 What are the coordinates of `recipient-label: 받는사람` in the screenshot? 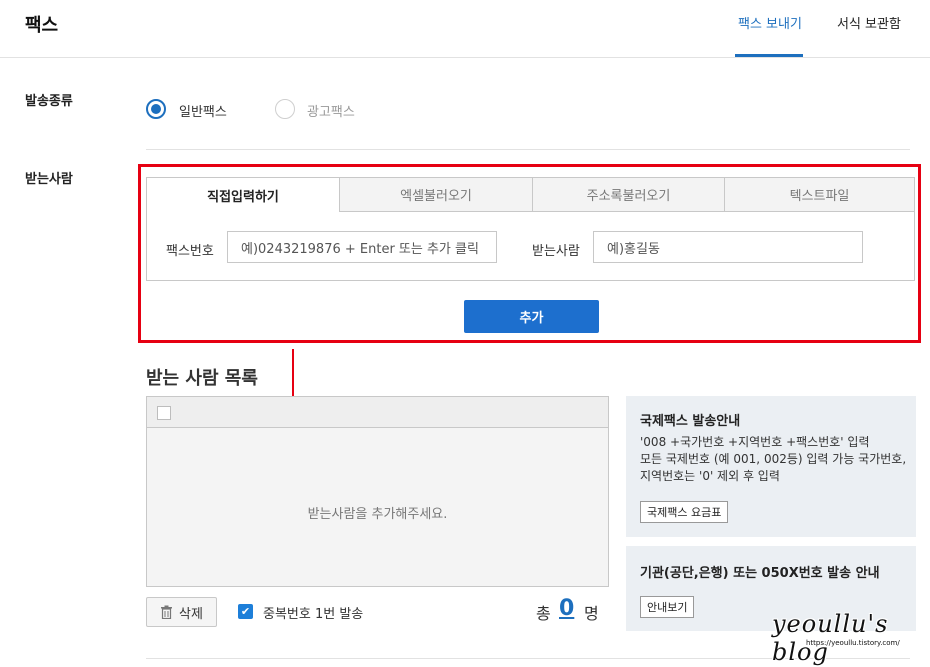 It's located at (49, 179).